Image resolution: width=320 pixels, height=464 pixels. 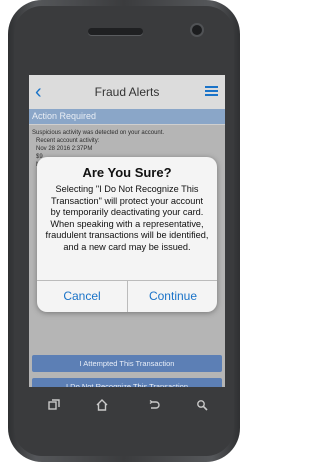 What do you see at coordinates (82, 296) in the screenshot?
I see `cancel-button: Cancel` at bounding box center [82, 296].